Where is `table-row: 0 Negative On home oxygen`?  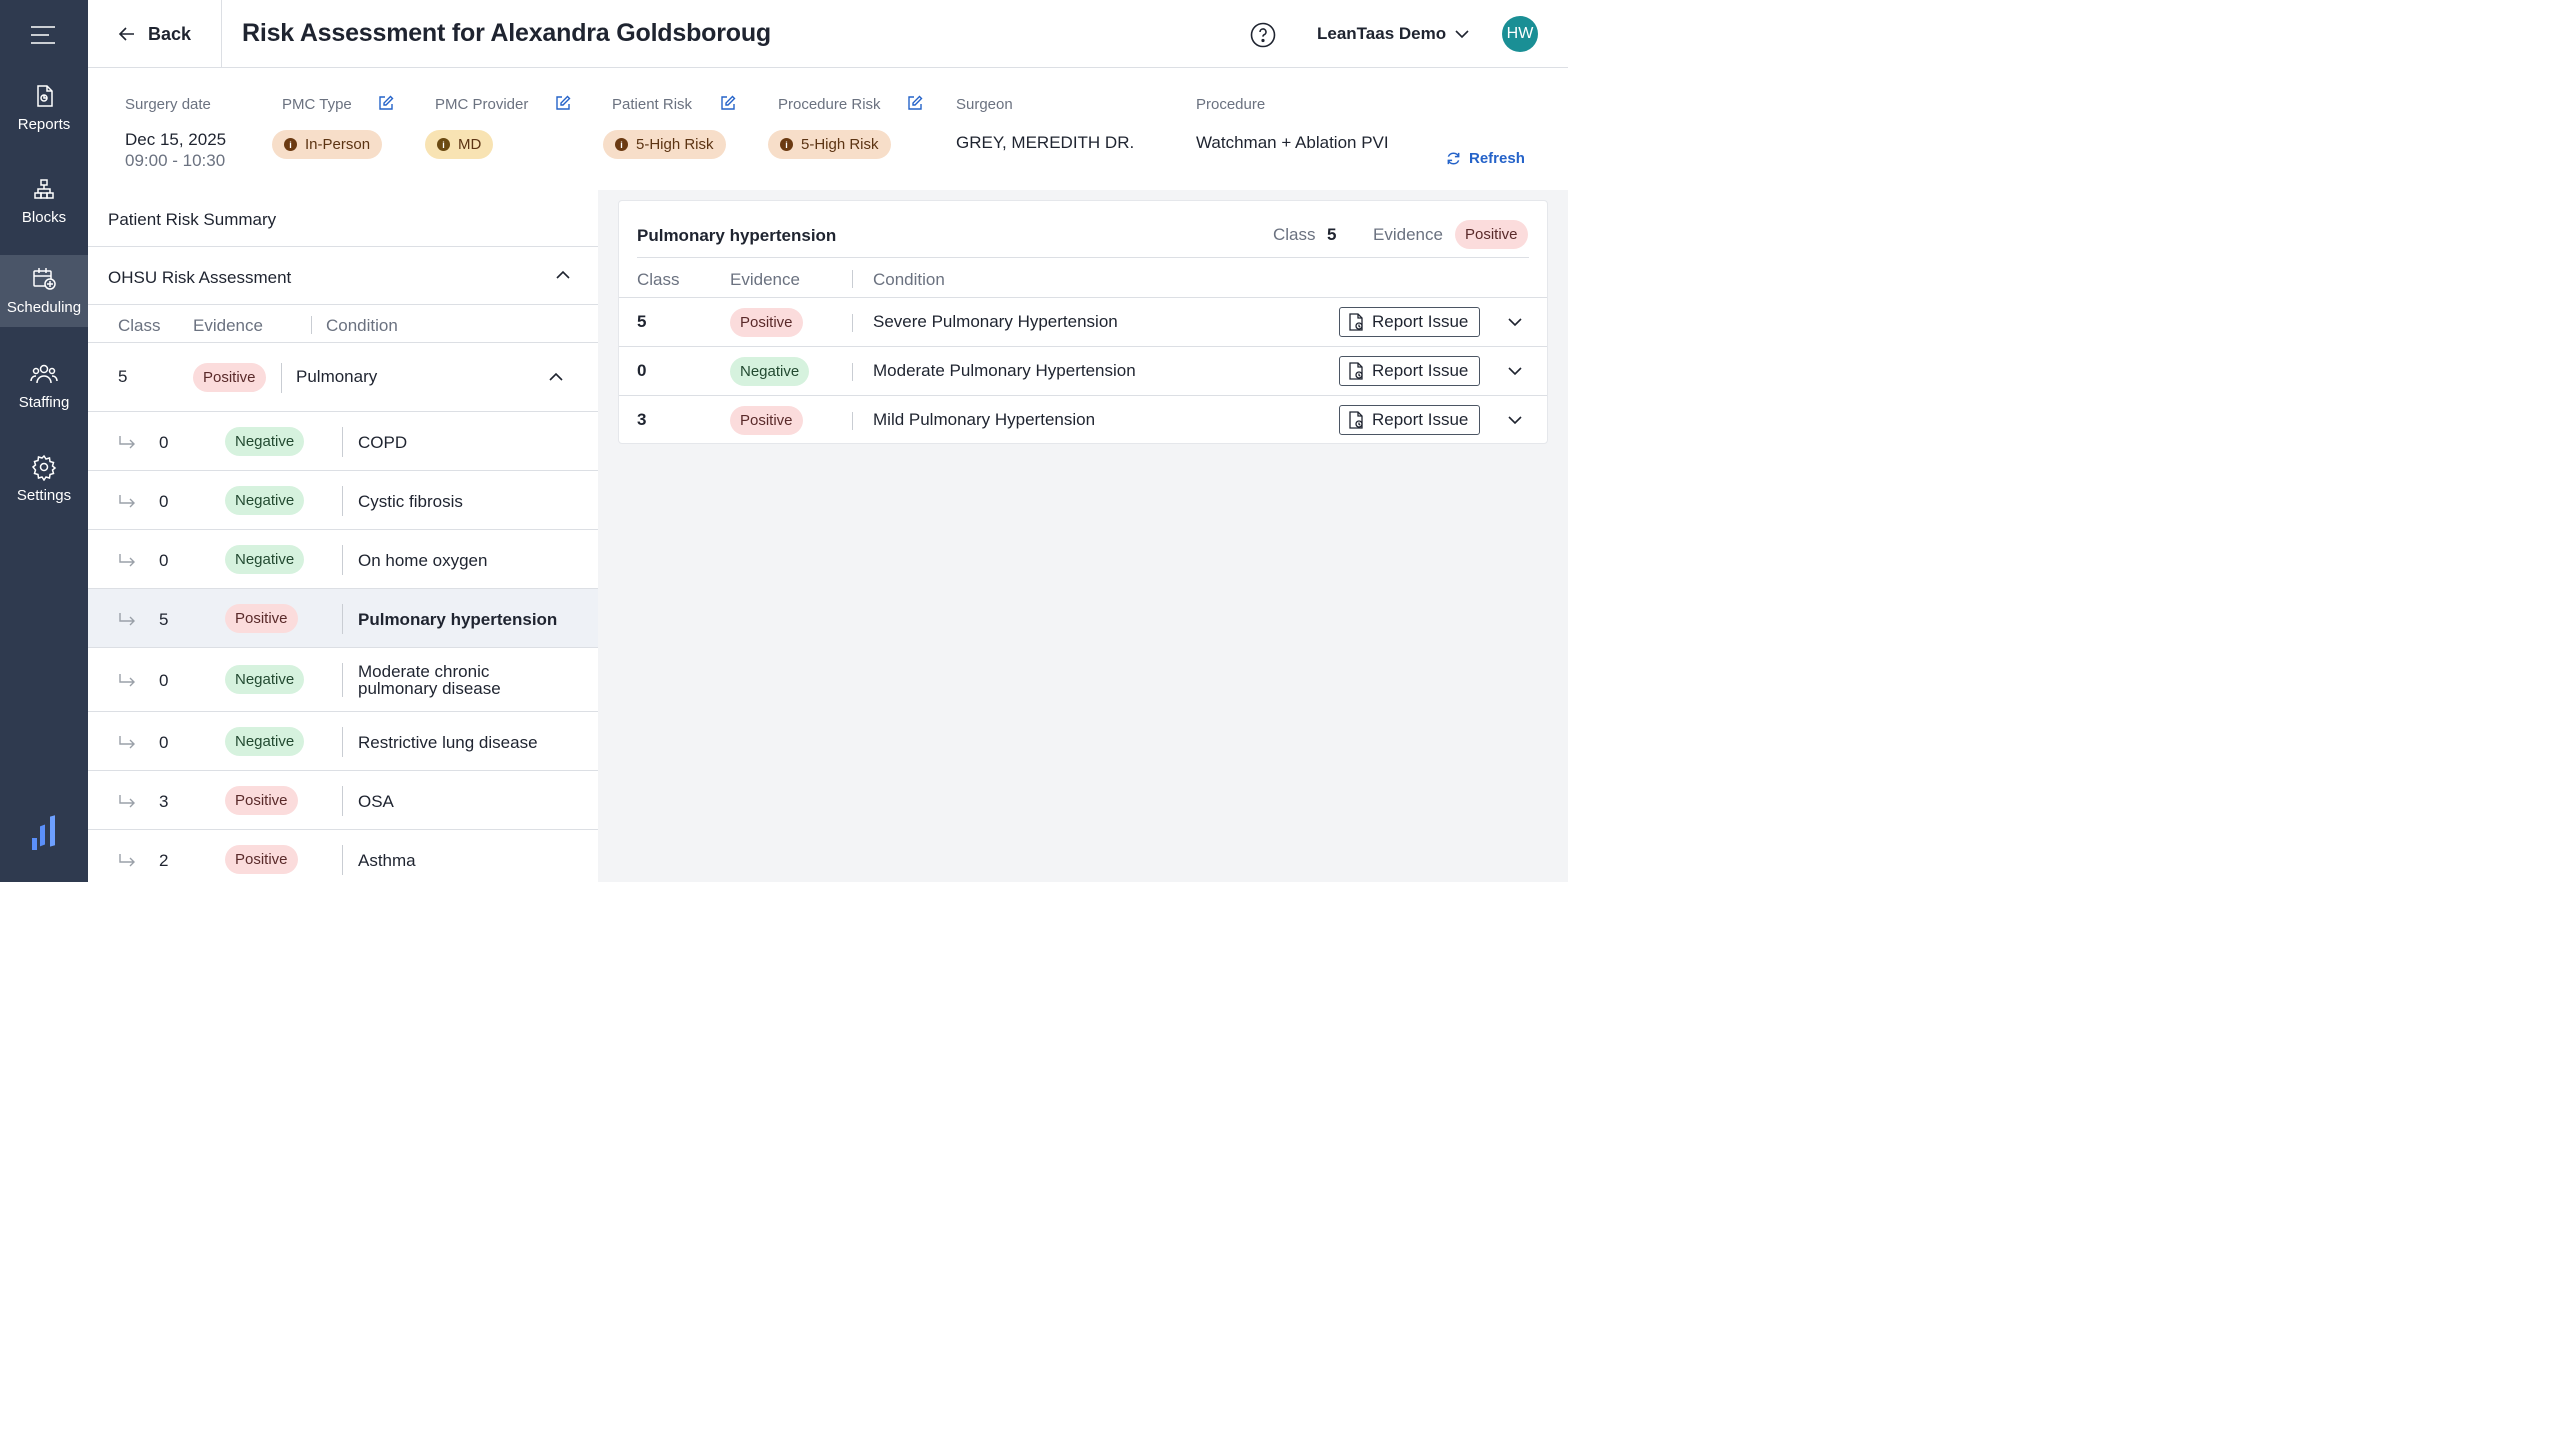
table-row: 0 Negative On home oxygen is located at coordinates (343, 558).